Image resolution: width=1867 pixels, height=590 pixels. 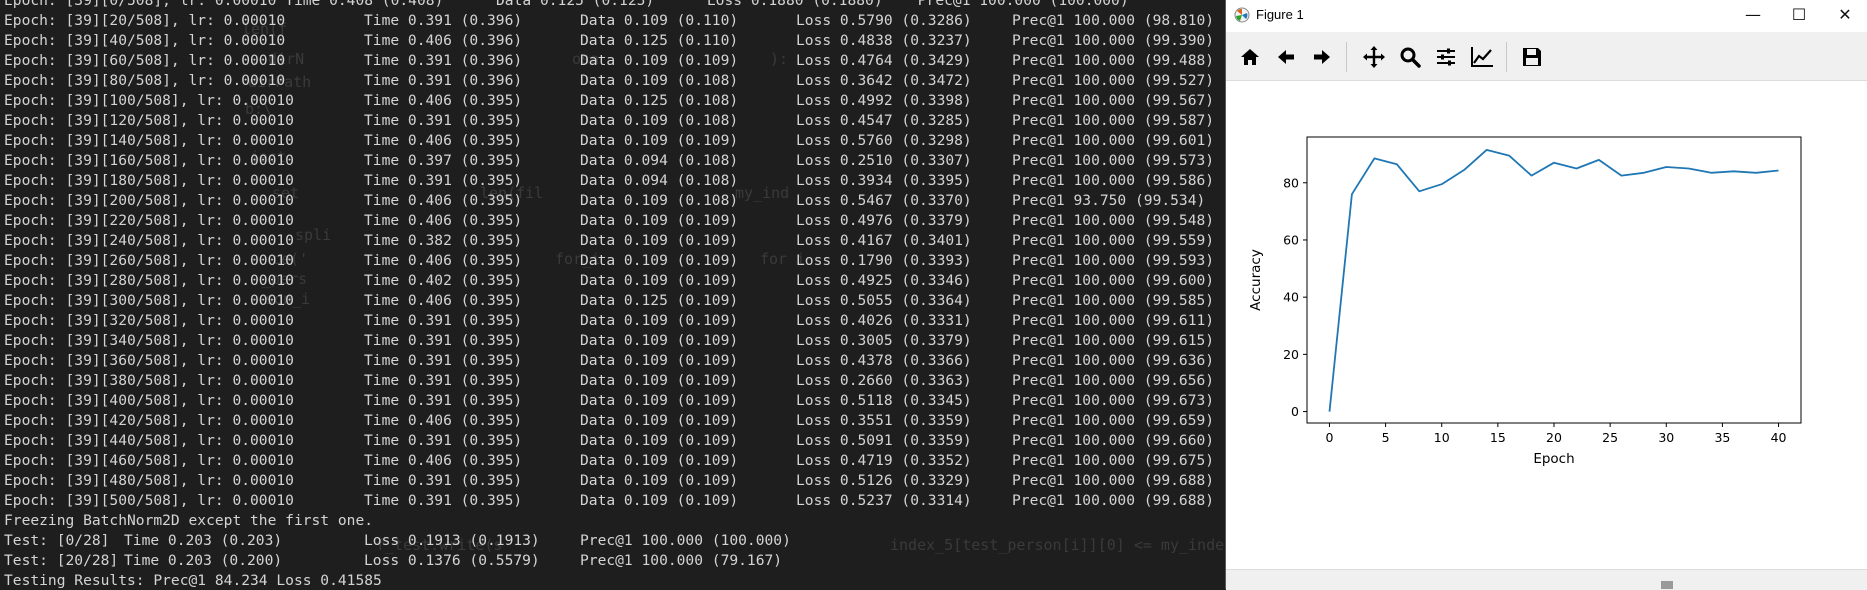 What do you see at coordinates (1722, 437) in the screenshot?
I see `x-tick-label: 35` at bounding box center [1722, 437].